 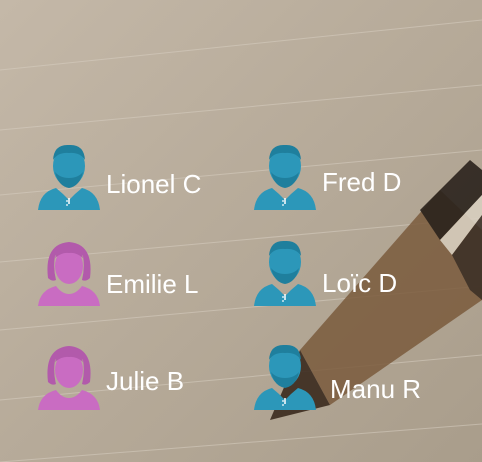 I want to click on contact-emilie-l: Emilie L, so click(x=117, y=273).